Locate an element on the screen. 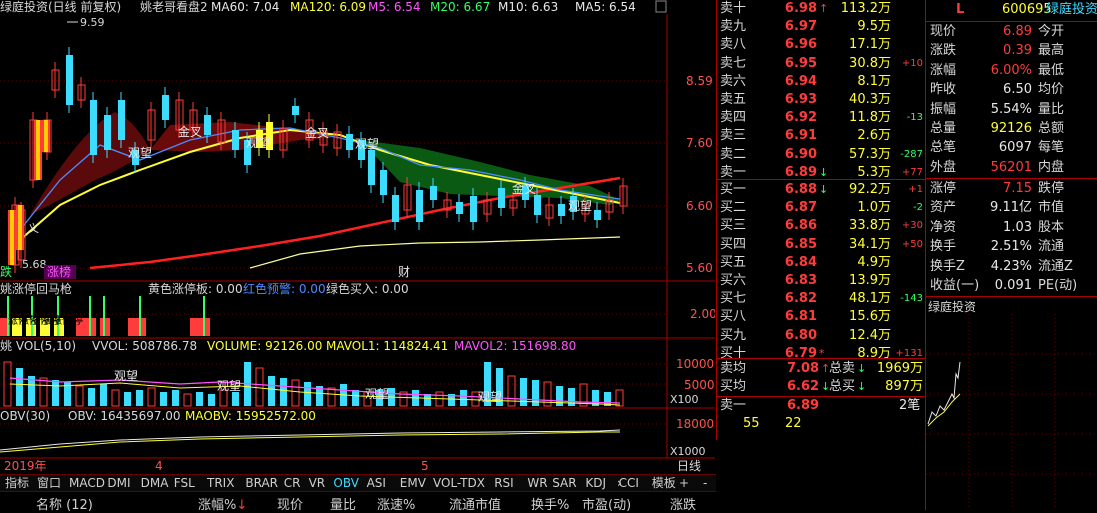 This screenshot has width=1097, height=513. quote-row: 净资 1.03 股本 is located at coordinates (1011, 228).